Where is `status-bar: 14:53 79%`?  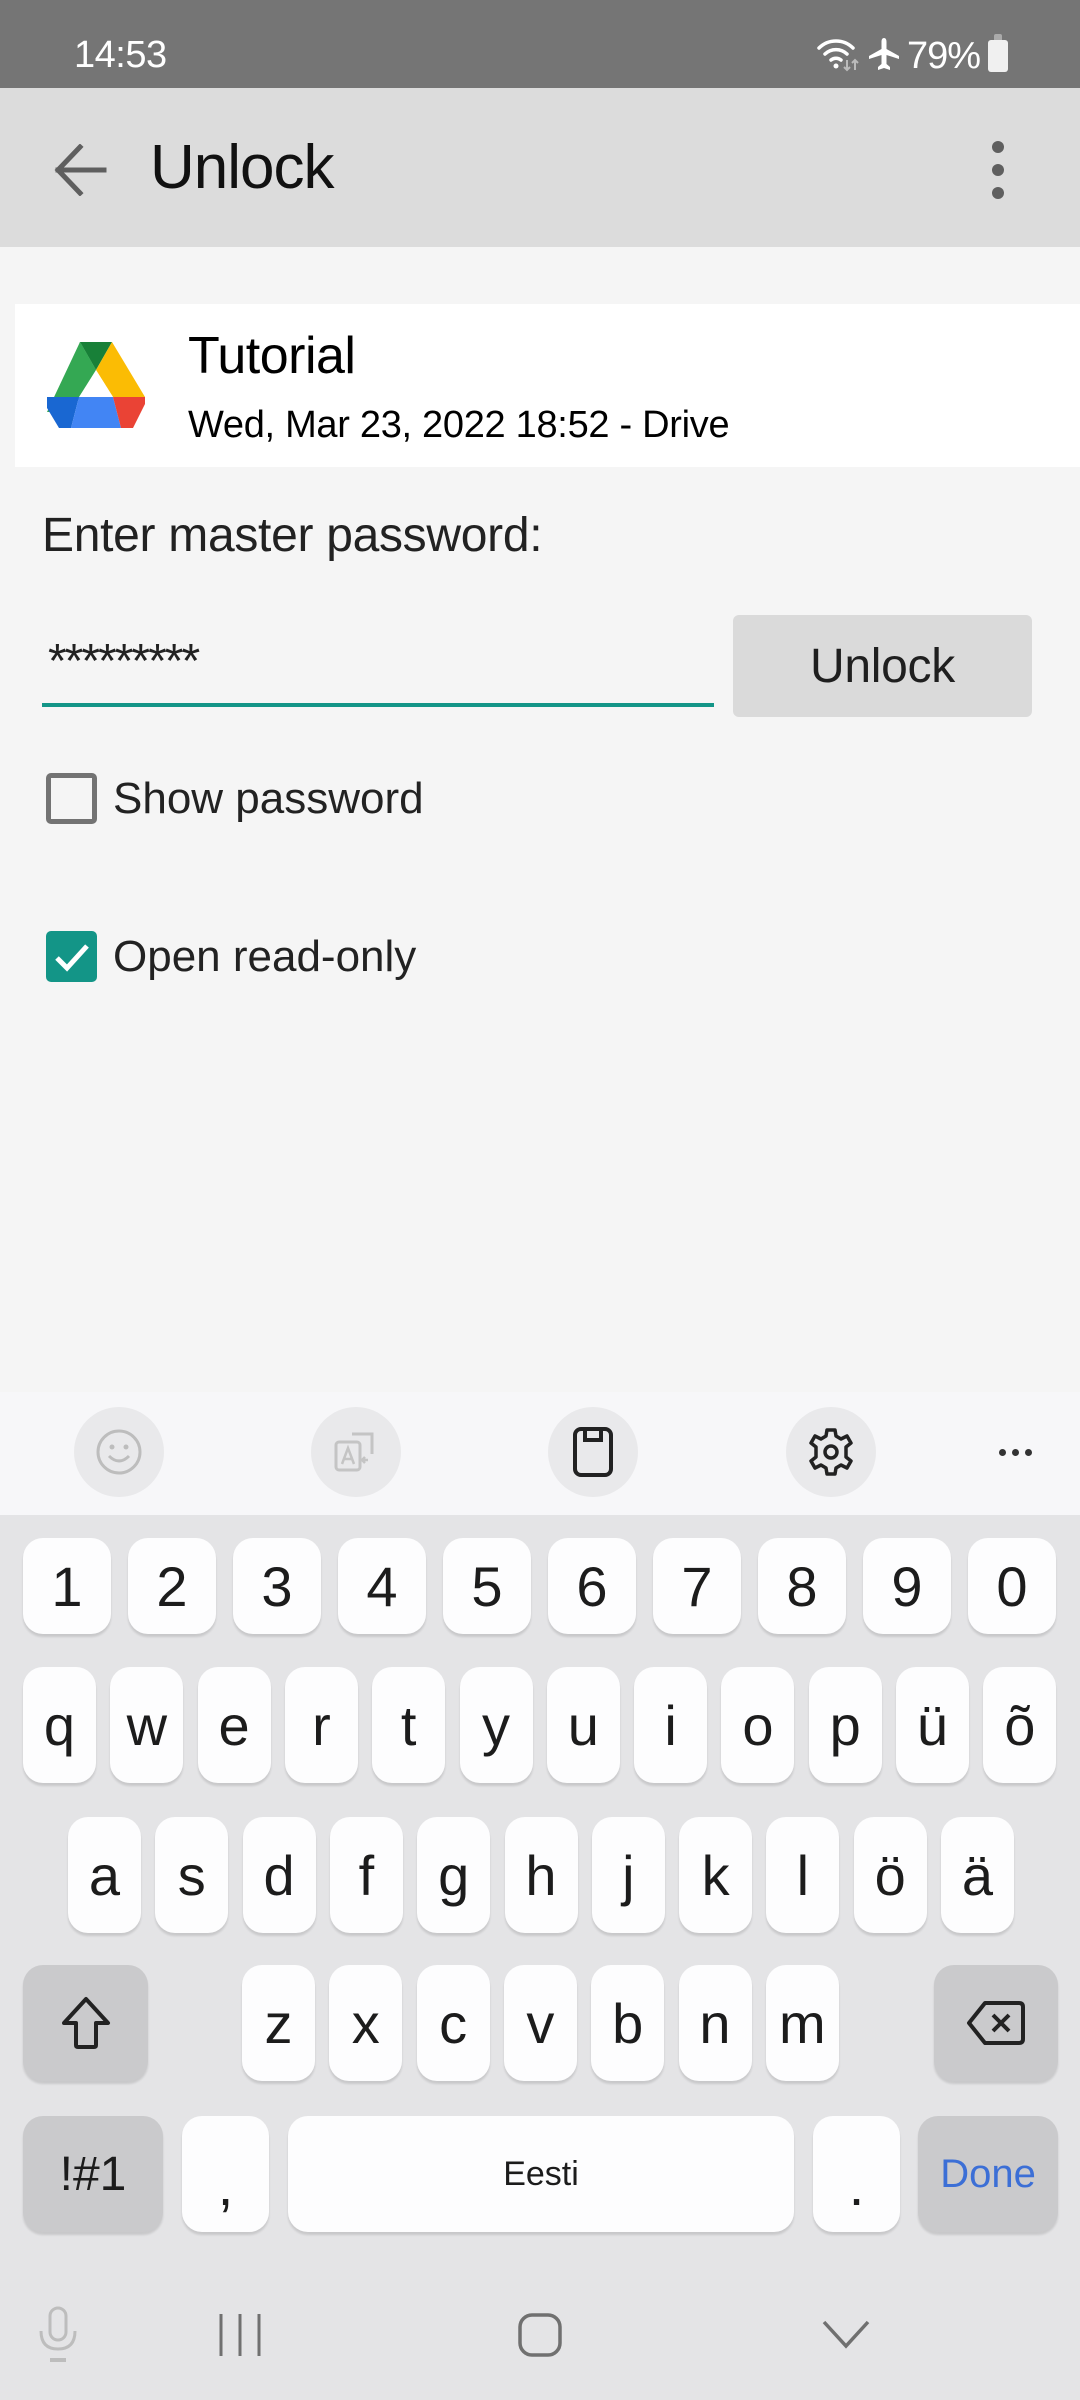 status-bar: 14:53 79% is located at coordinates (540, 44).